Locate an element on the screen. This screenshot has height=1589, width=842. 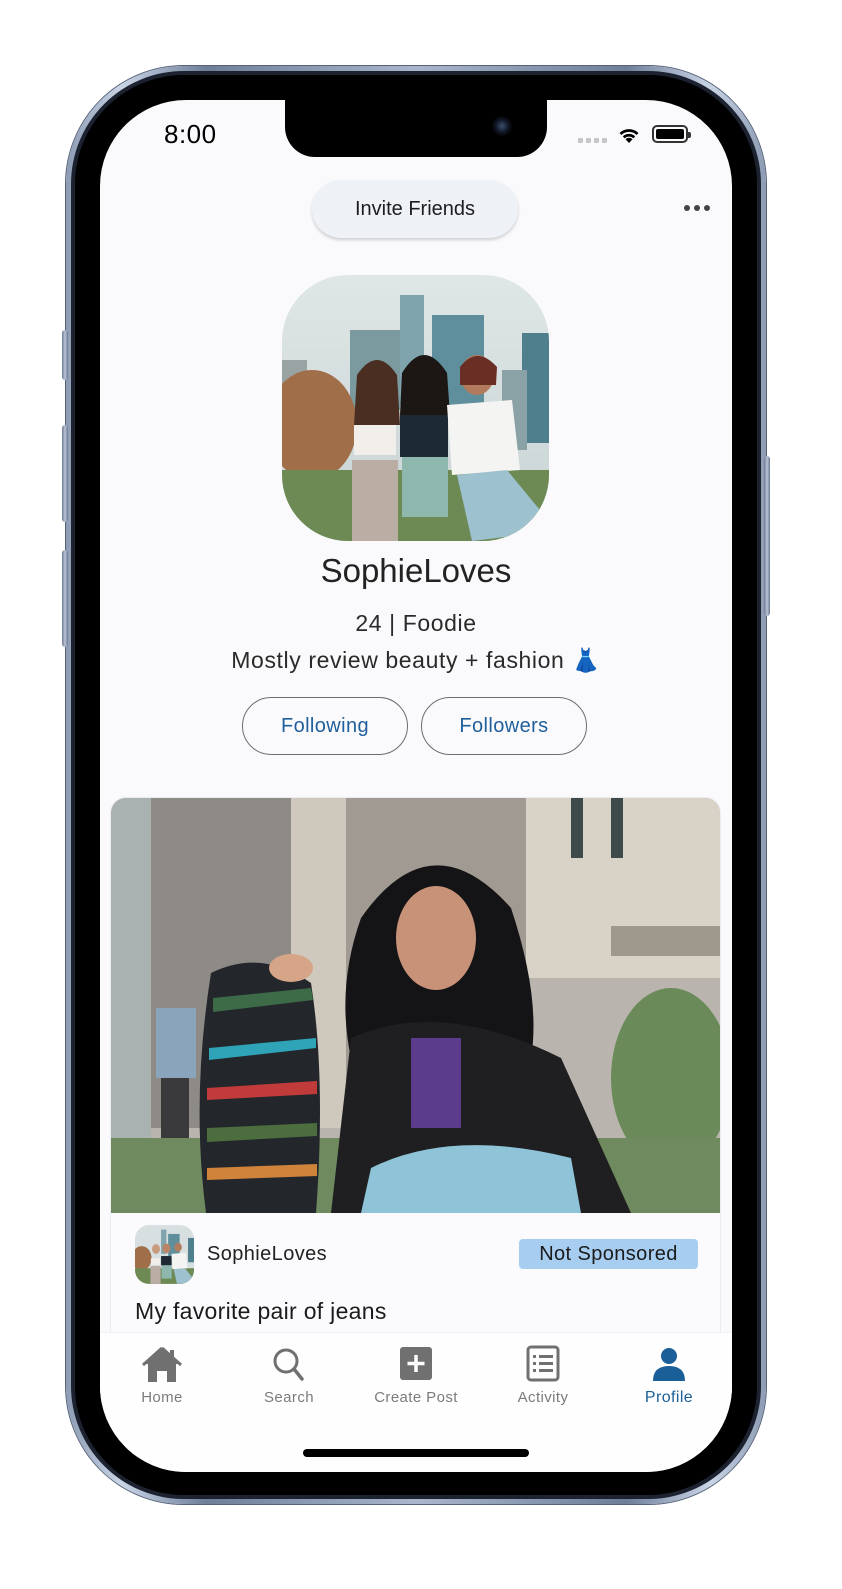
tab-search-label: Search is located at coordinates (289, 1397).